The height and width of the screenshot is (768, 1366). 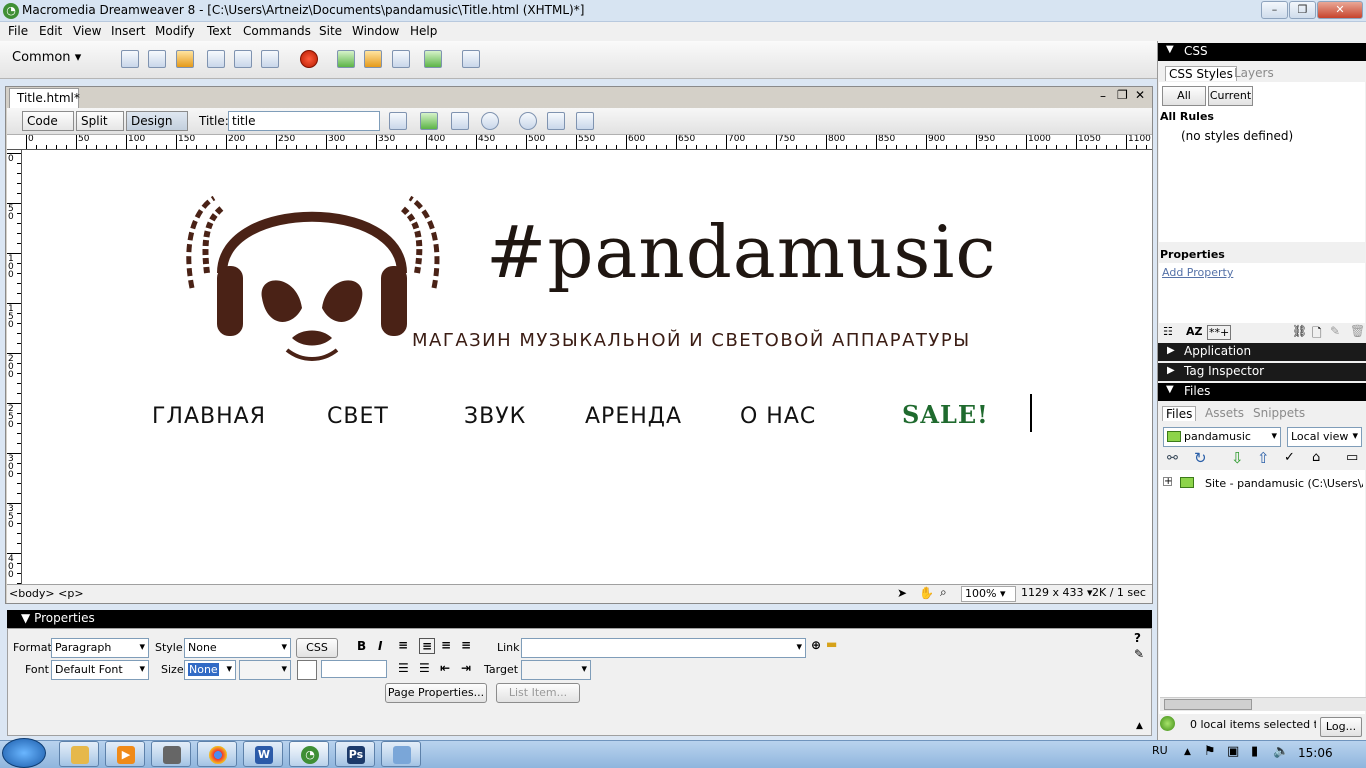 What do you see at coordinates (988, 594) in the screenshot?
I see `zoom-select: 100% ▾` at bounding box center [988, 594].